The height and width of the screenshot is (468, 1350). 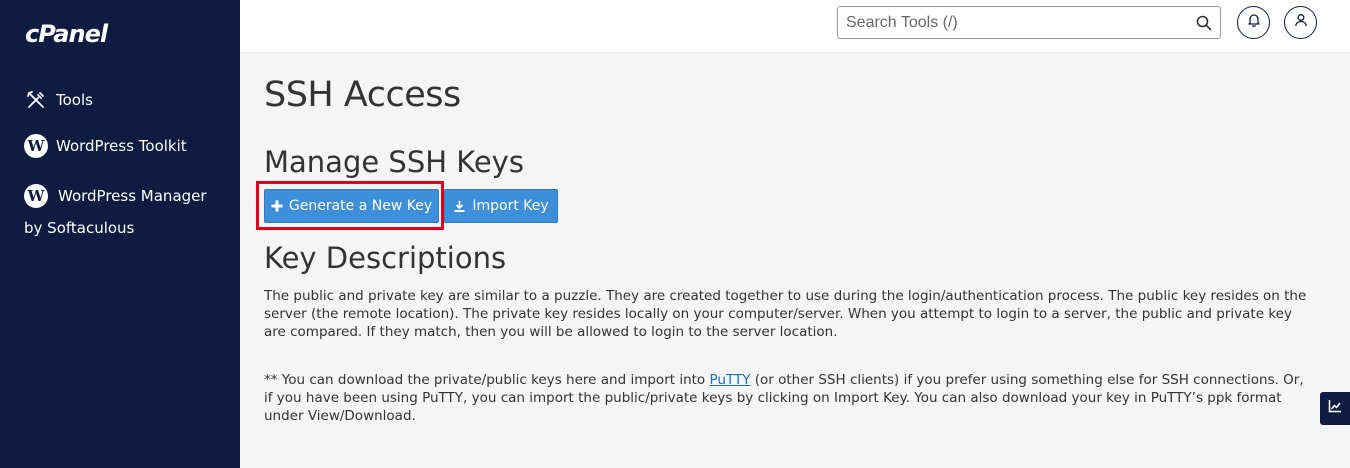 I want to click on search-icon, so click(x=1204, y=23).